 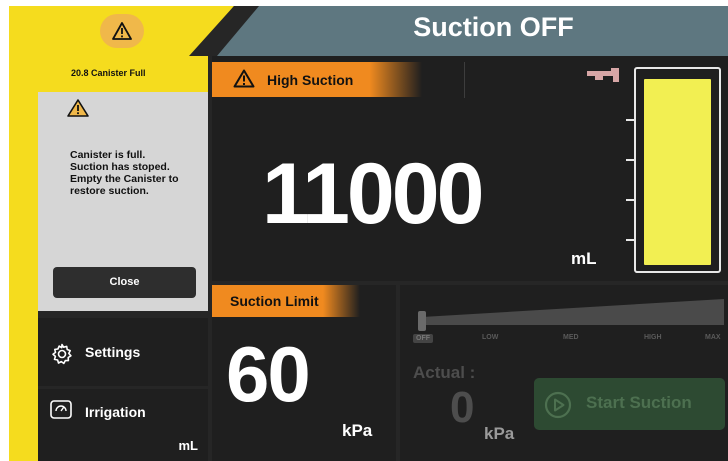 What do you see at coordinates (444, 372) in the screenshot?
I see `actual-pressure-label: Actual :` at bounding box center [444, 372].